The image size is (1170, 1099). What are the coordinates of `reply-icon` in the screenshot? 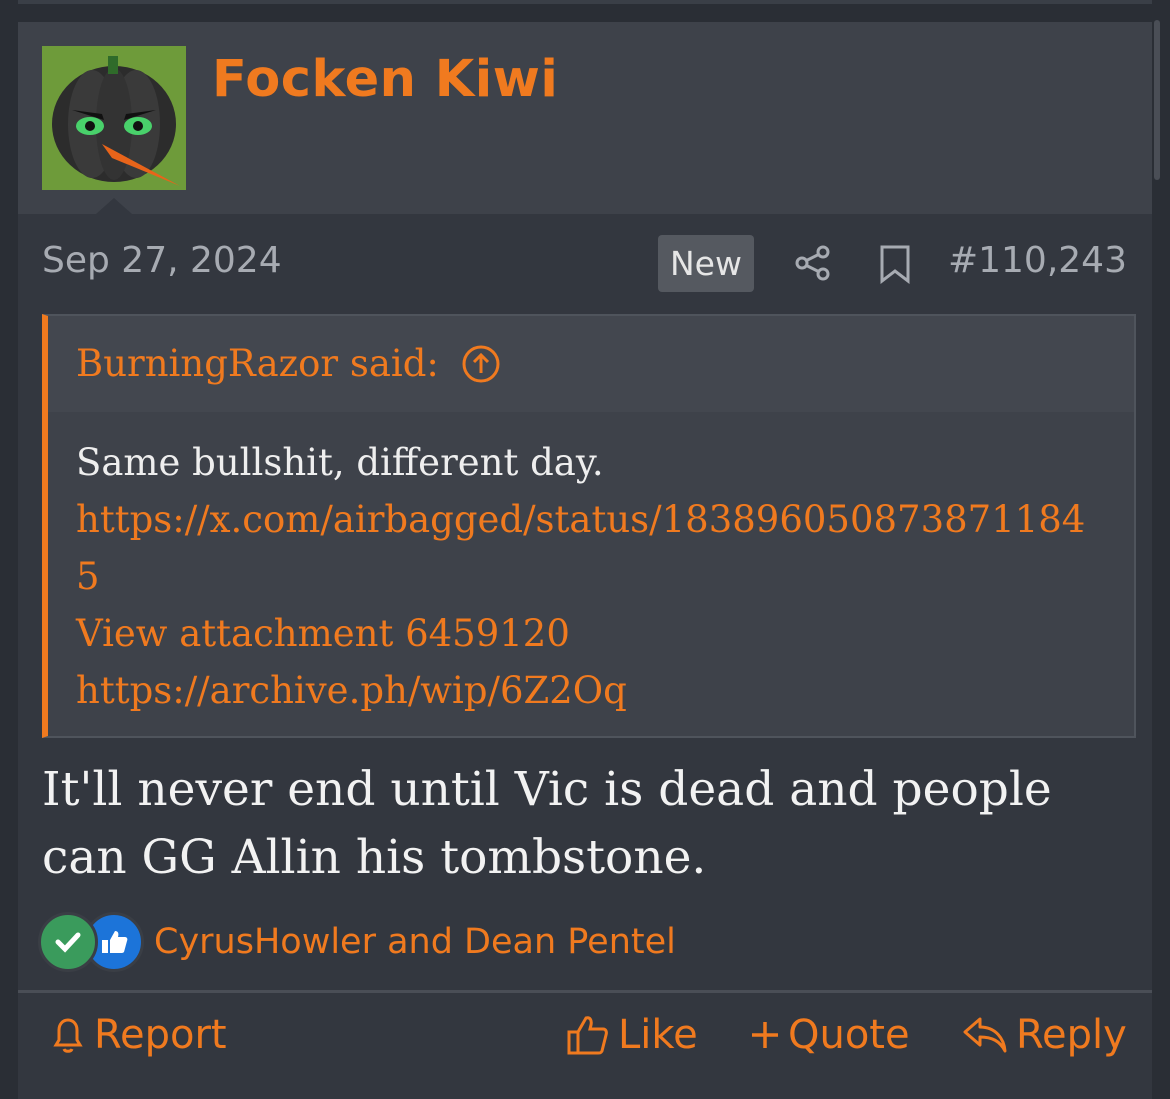 It's located at (985, 1035).